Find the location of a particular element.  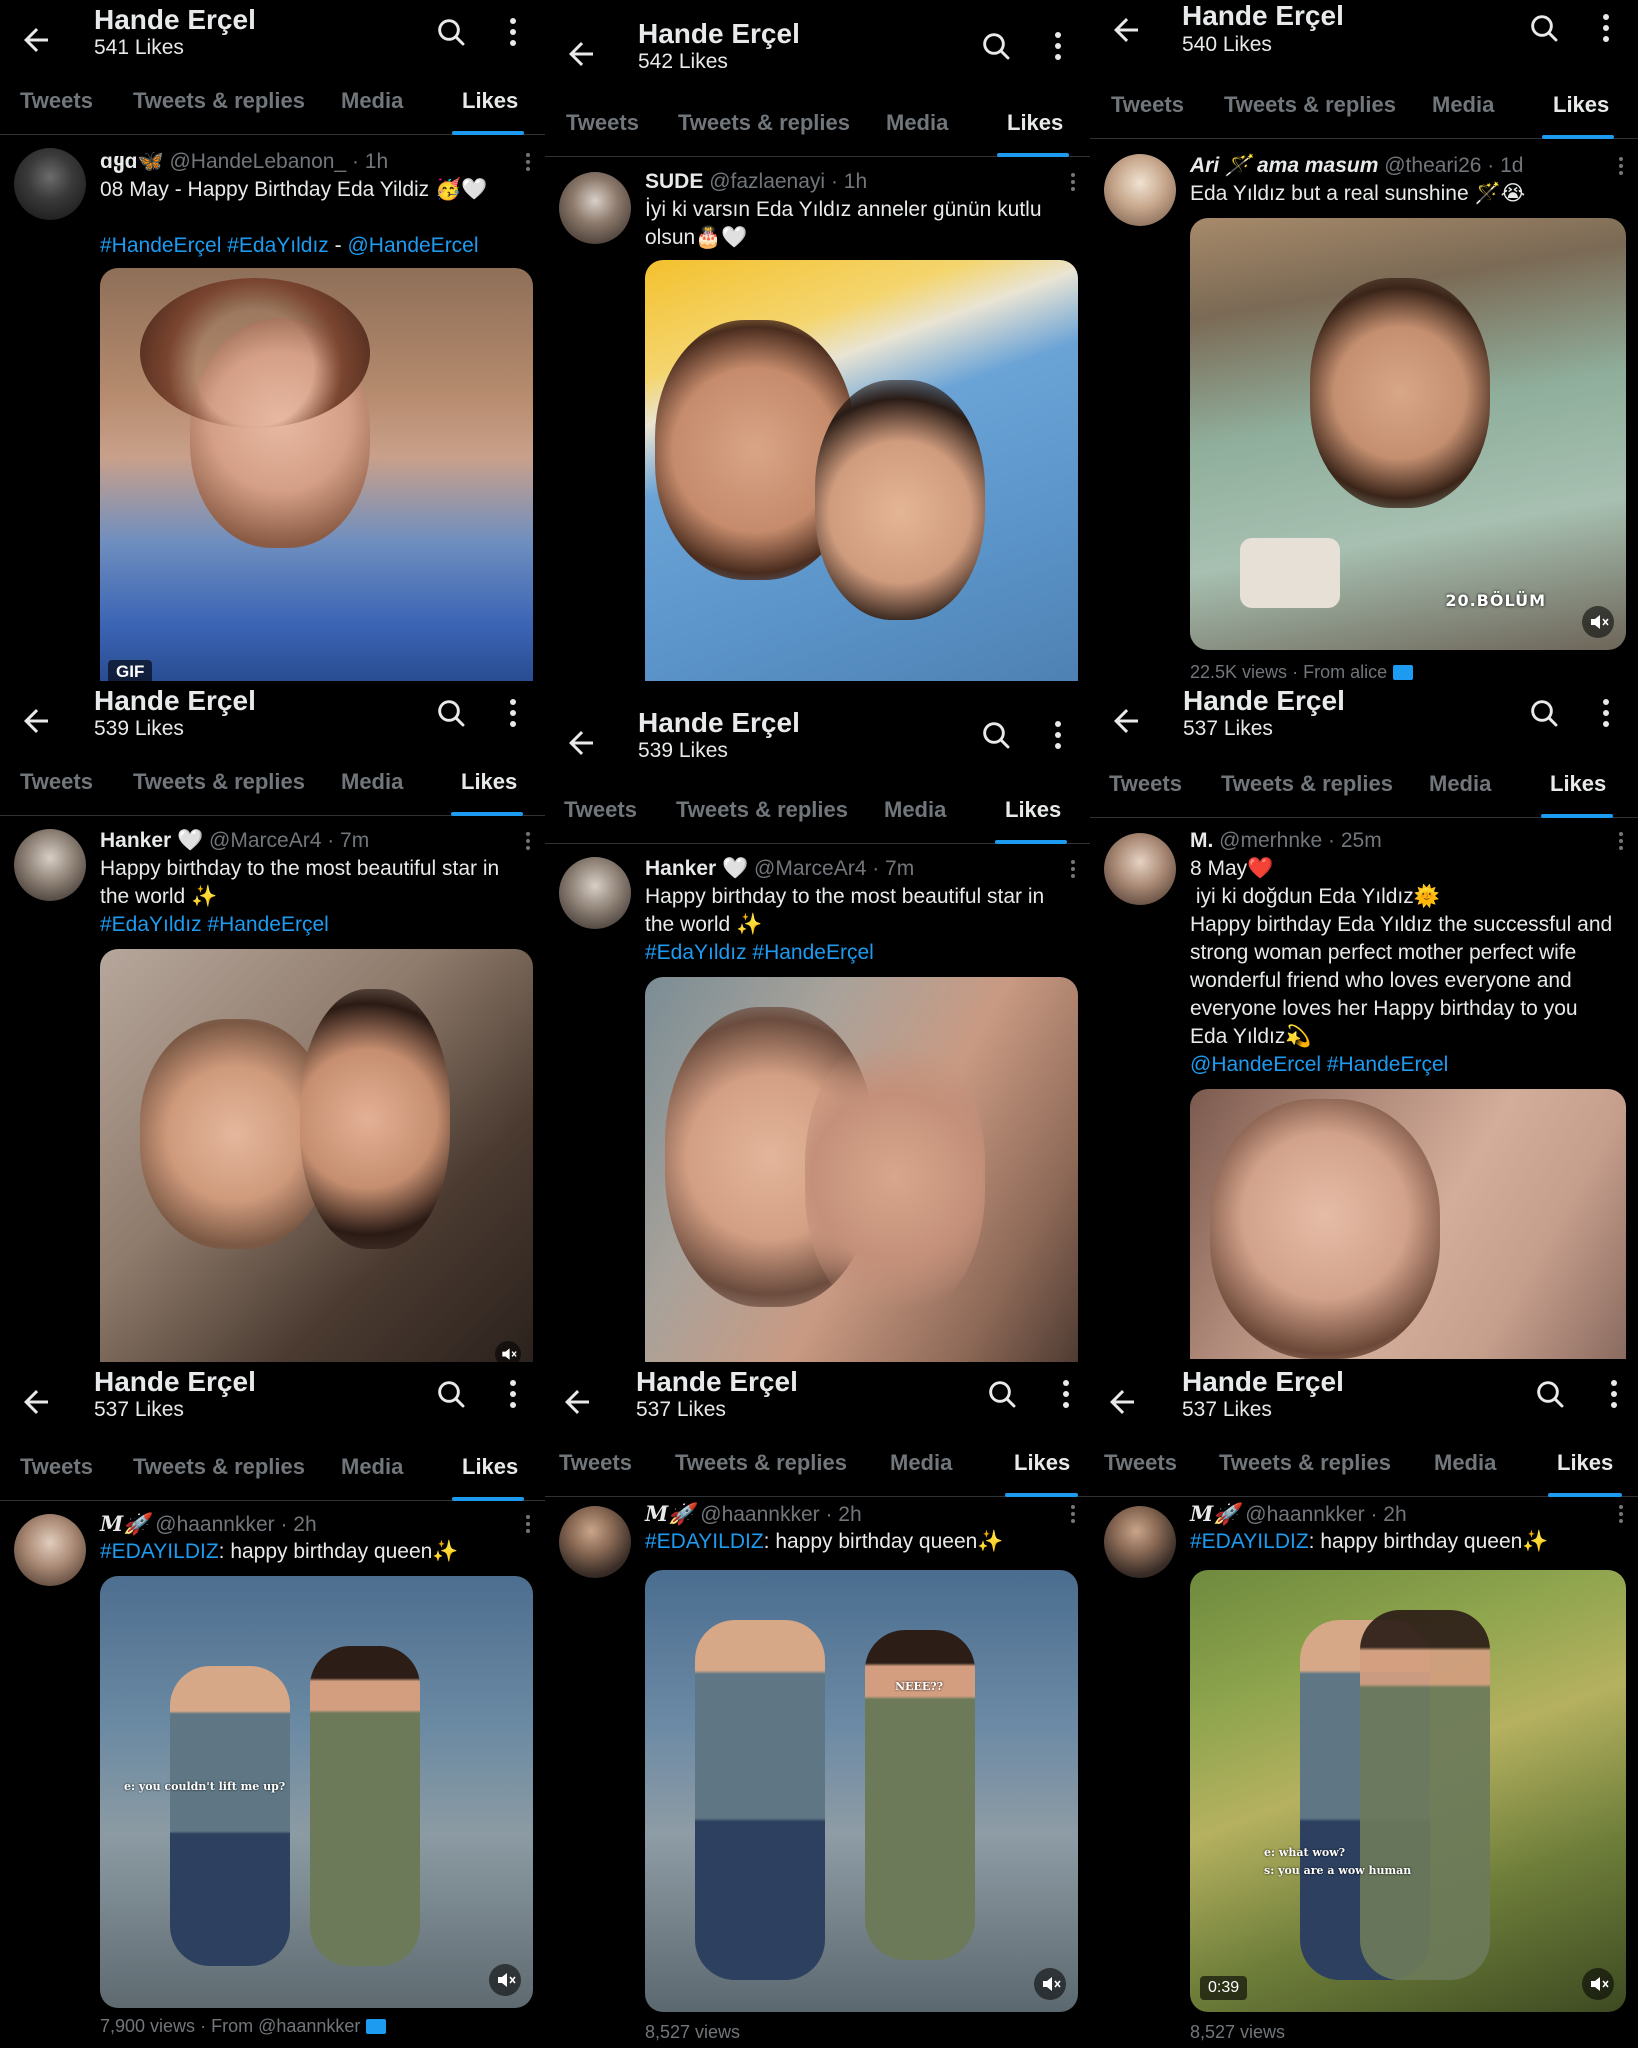

author-handle: @HandeLebanon_ is located at coordinates (257, 161).